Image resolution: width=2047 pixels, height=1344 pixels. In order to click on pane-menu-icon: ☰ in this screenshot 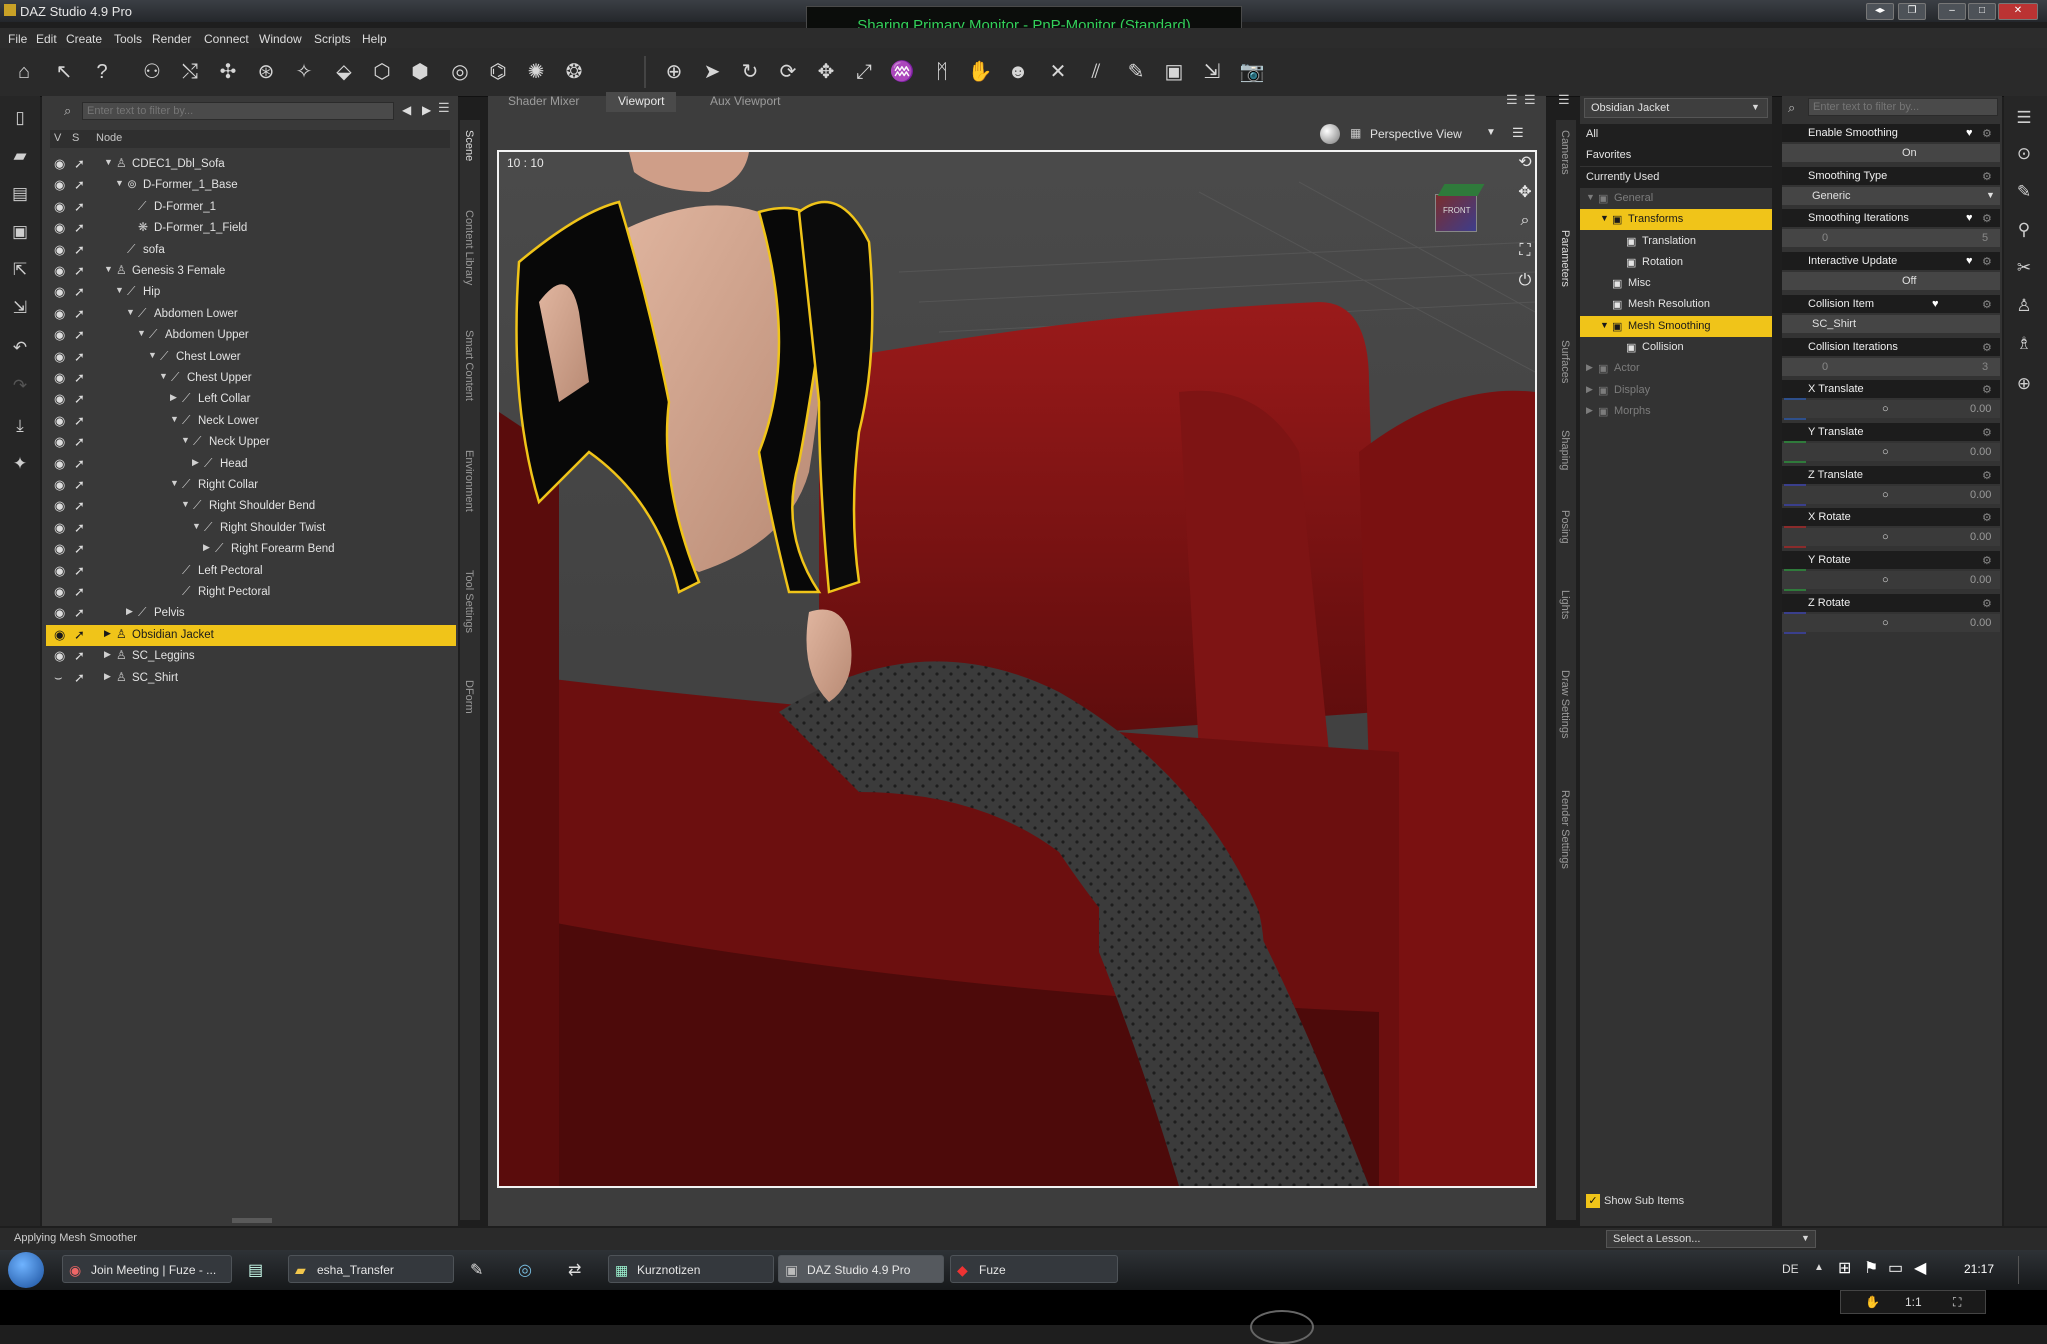, I will do `click(446, 108)`.